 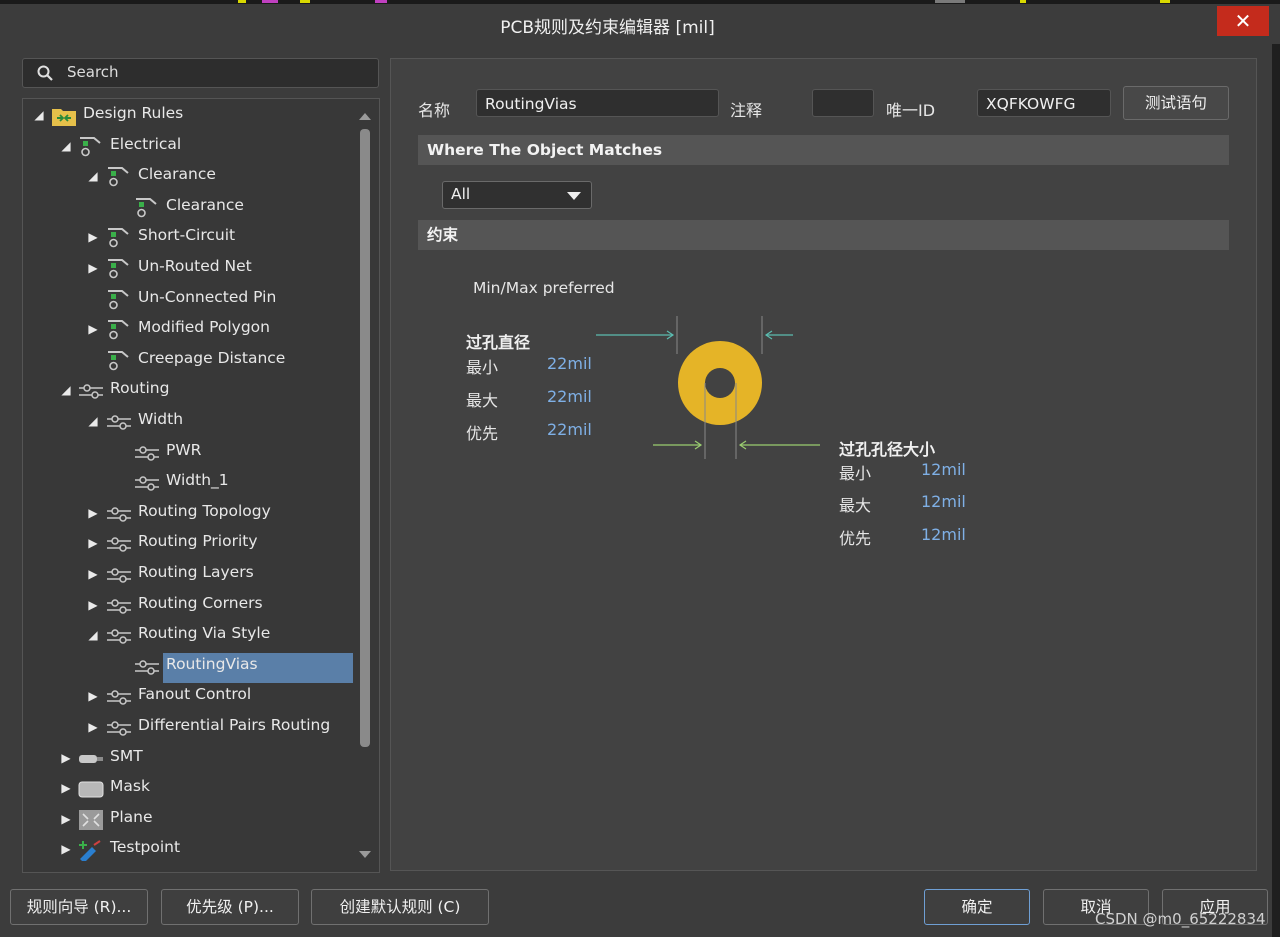 What do you see at coordinates (569, 396) in the screenshot?
I see `via-diameter-max-value: 22mil` at bounding box center [569, 396].